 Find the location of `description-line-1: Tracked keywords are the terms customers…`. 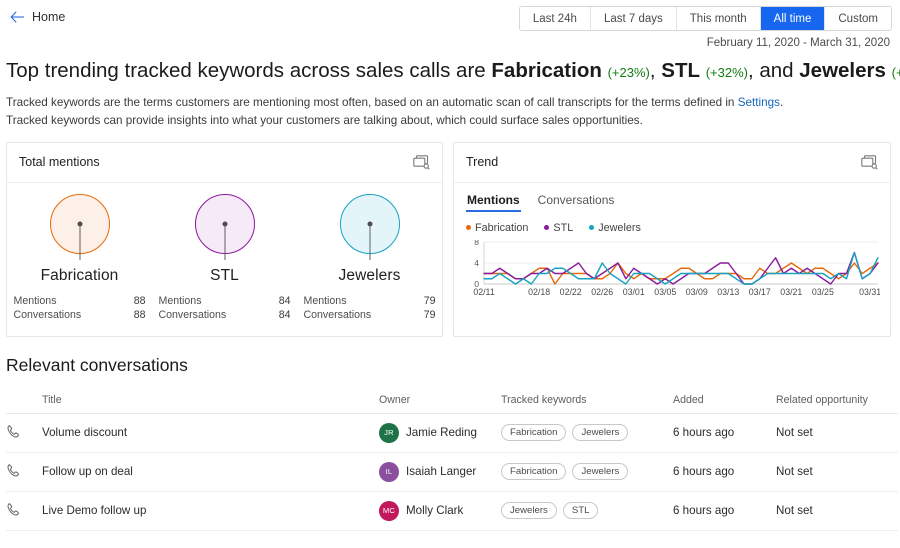

description-line-1: Tracked keywords are the terms customers… is located at coordinates (448, 103).